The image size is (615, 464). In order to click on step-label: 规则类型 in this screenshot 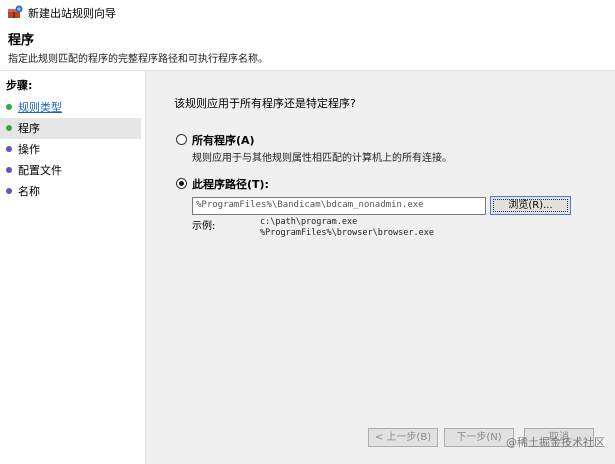, I will do `click(40, 107)`.